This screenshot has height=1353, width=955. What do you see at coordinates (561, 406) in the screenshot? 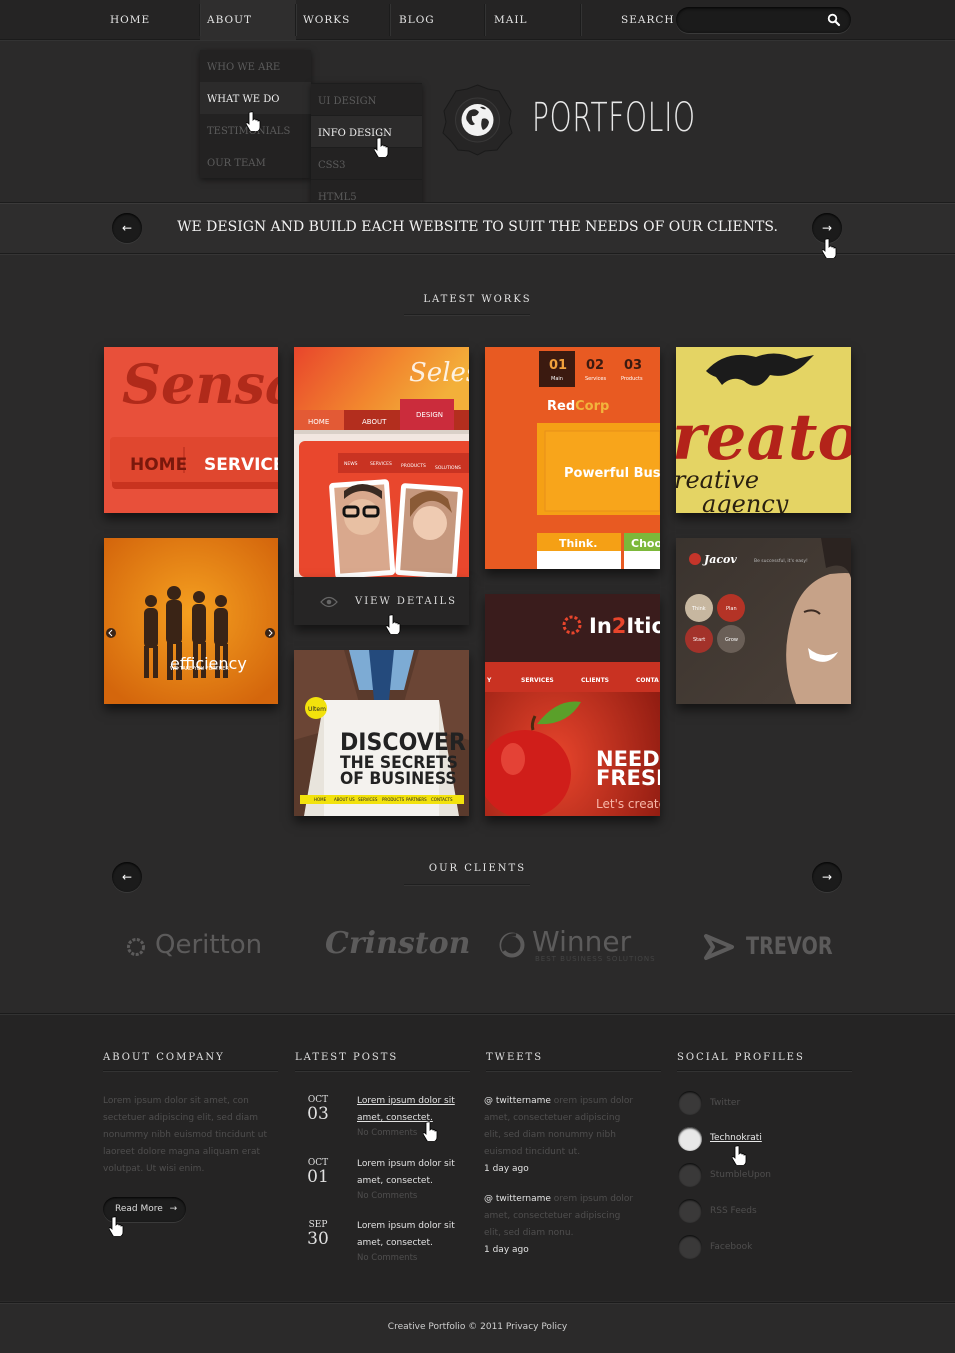
I see `redcorp-brand1: Red` at bounding box center [561, 406].